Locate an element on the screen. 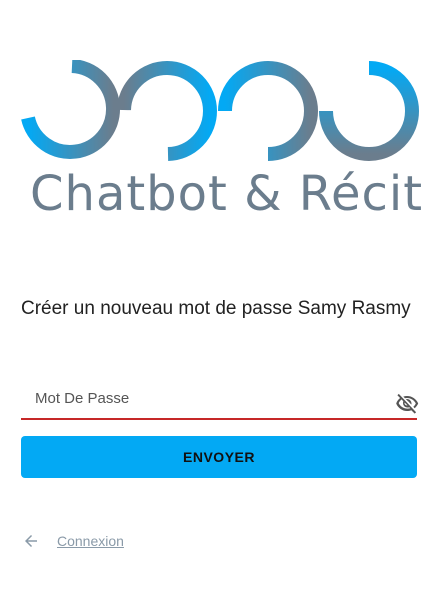 Image resolution: width=441 pixels, height=601 pixels. back-to-login: Connexion is located at coordinates (73, 541).